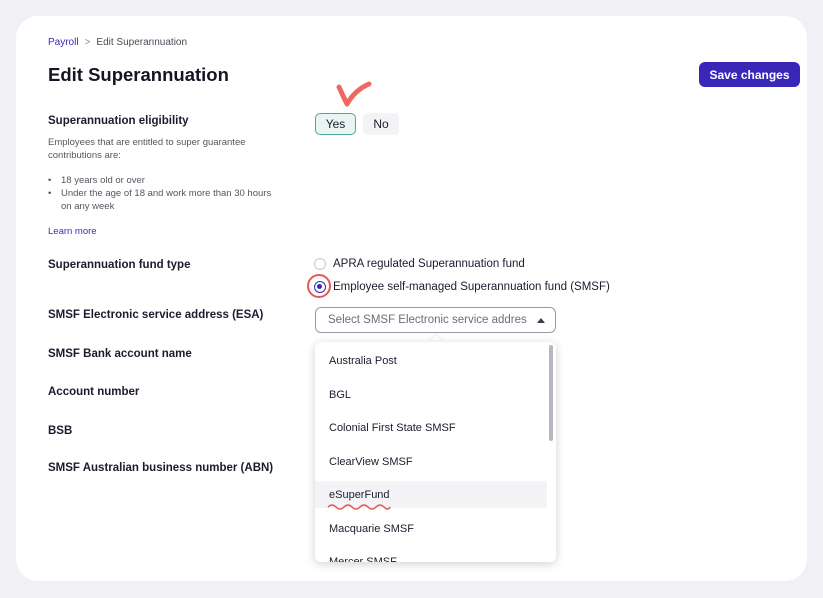  Describe the element at coordinates (749, 74) in the screenshot. I see `save-changes-button: Save changes` at that location.